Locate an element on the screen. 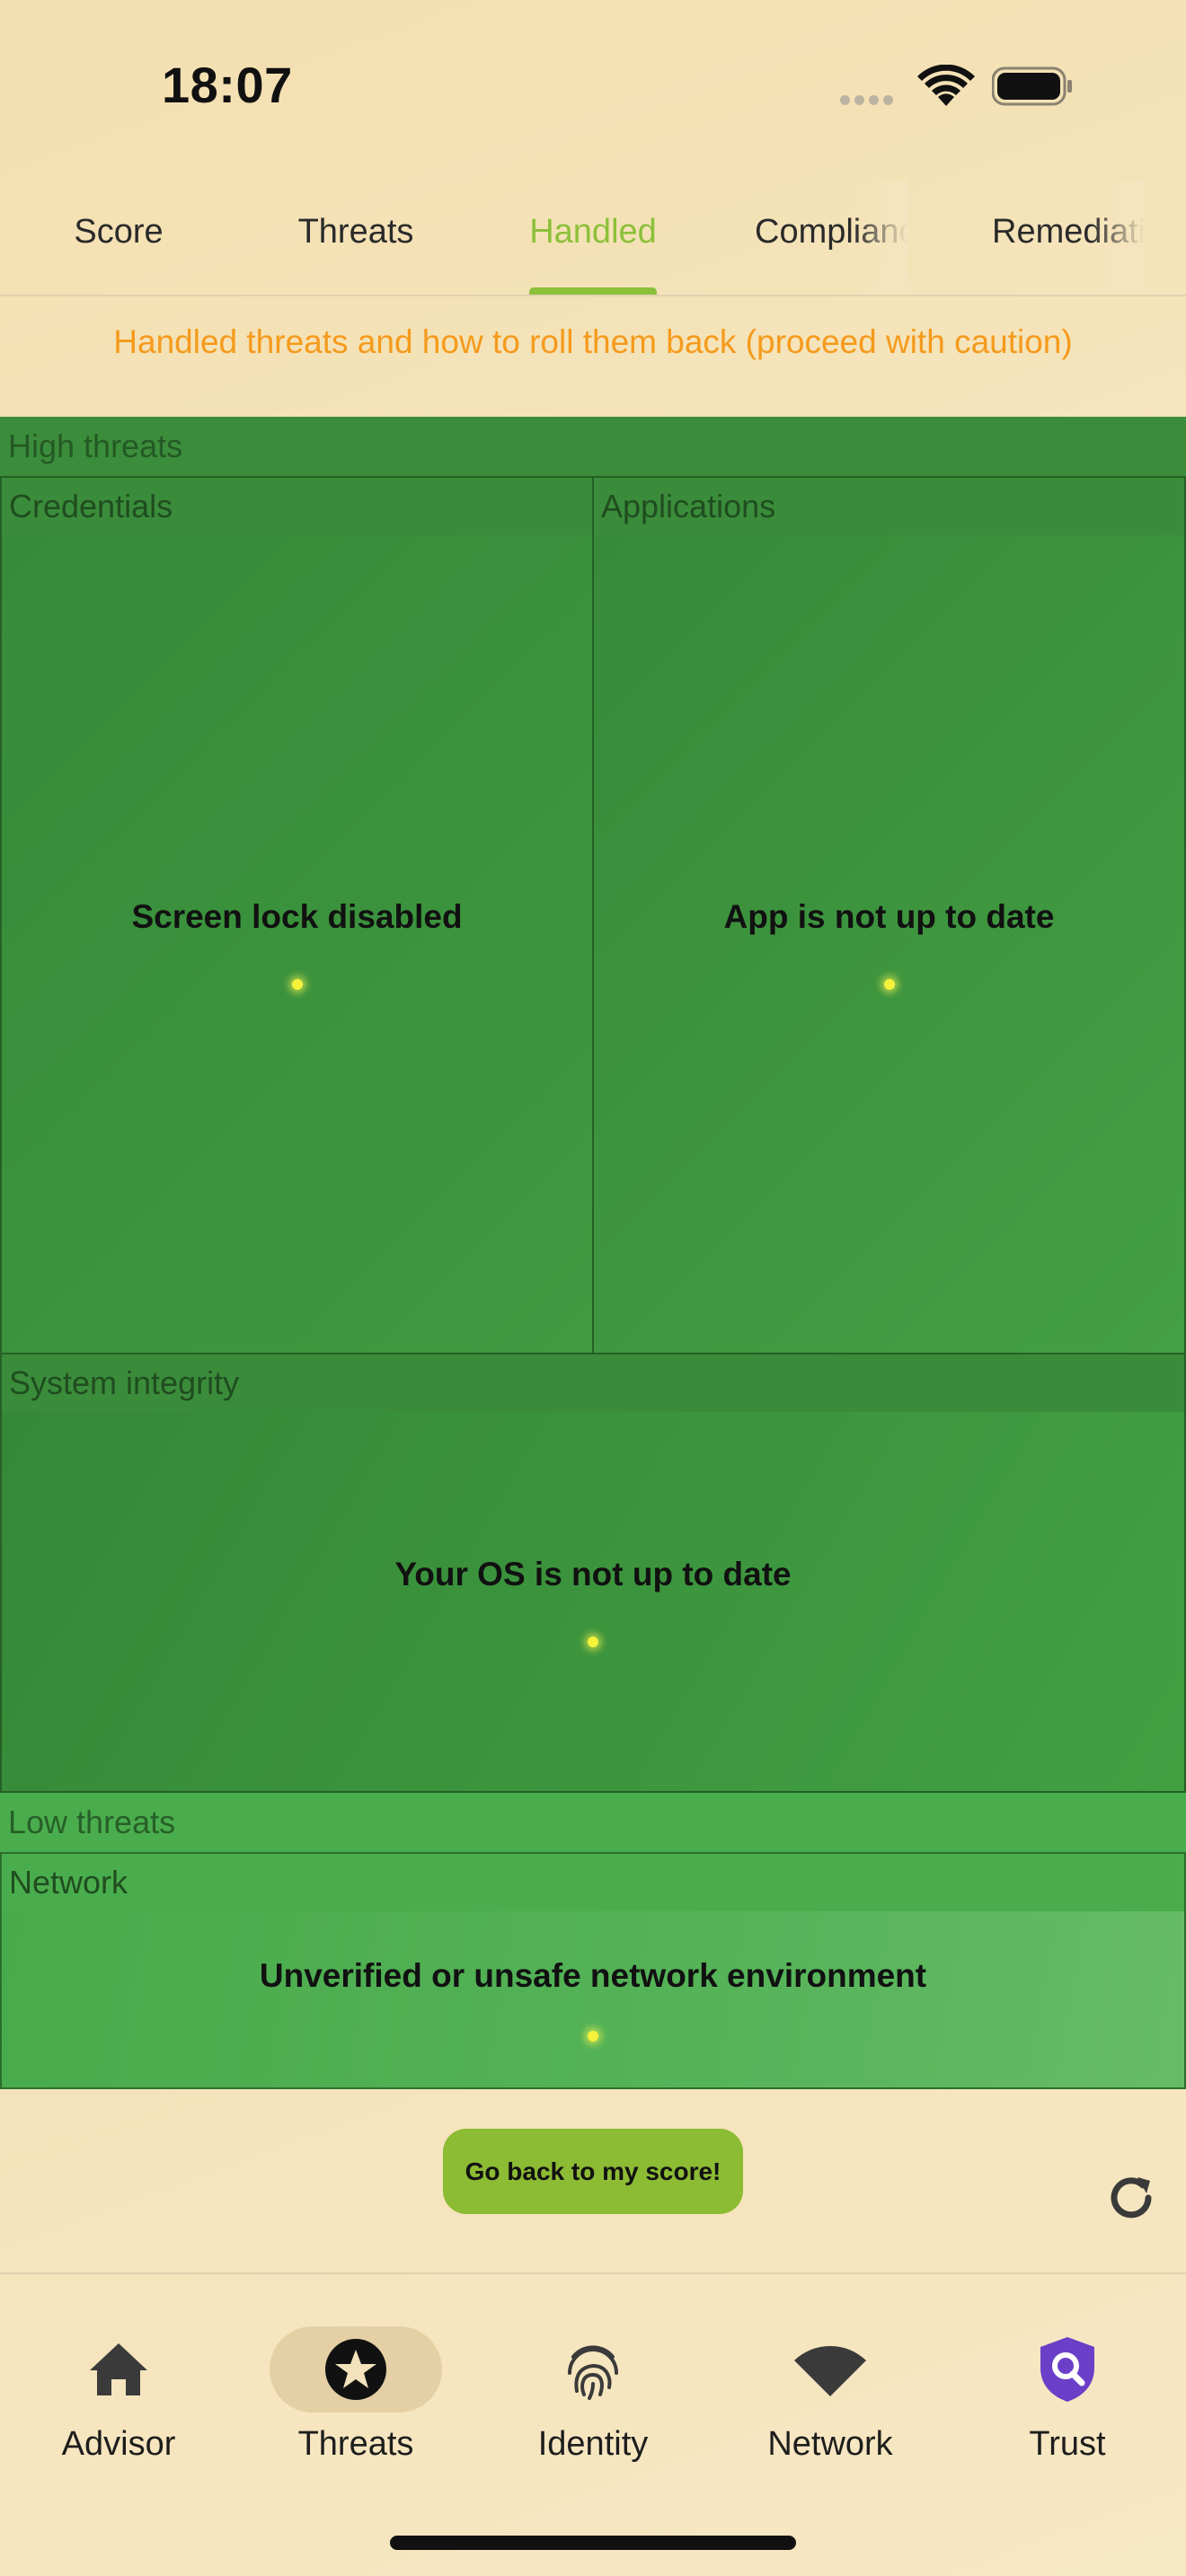  nav-trust: Trust is located at coordinates (1067, 2395).